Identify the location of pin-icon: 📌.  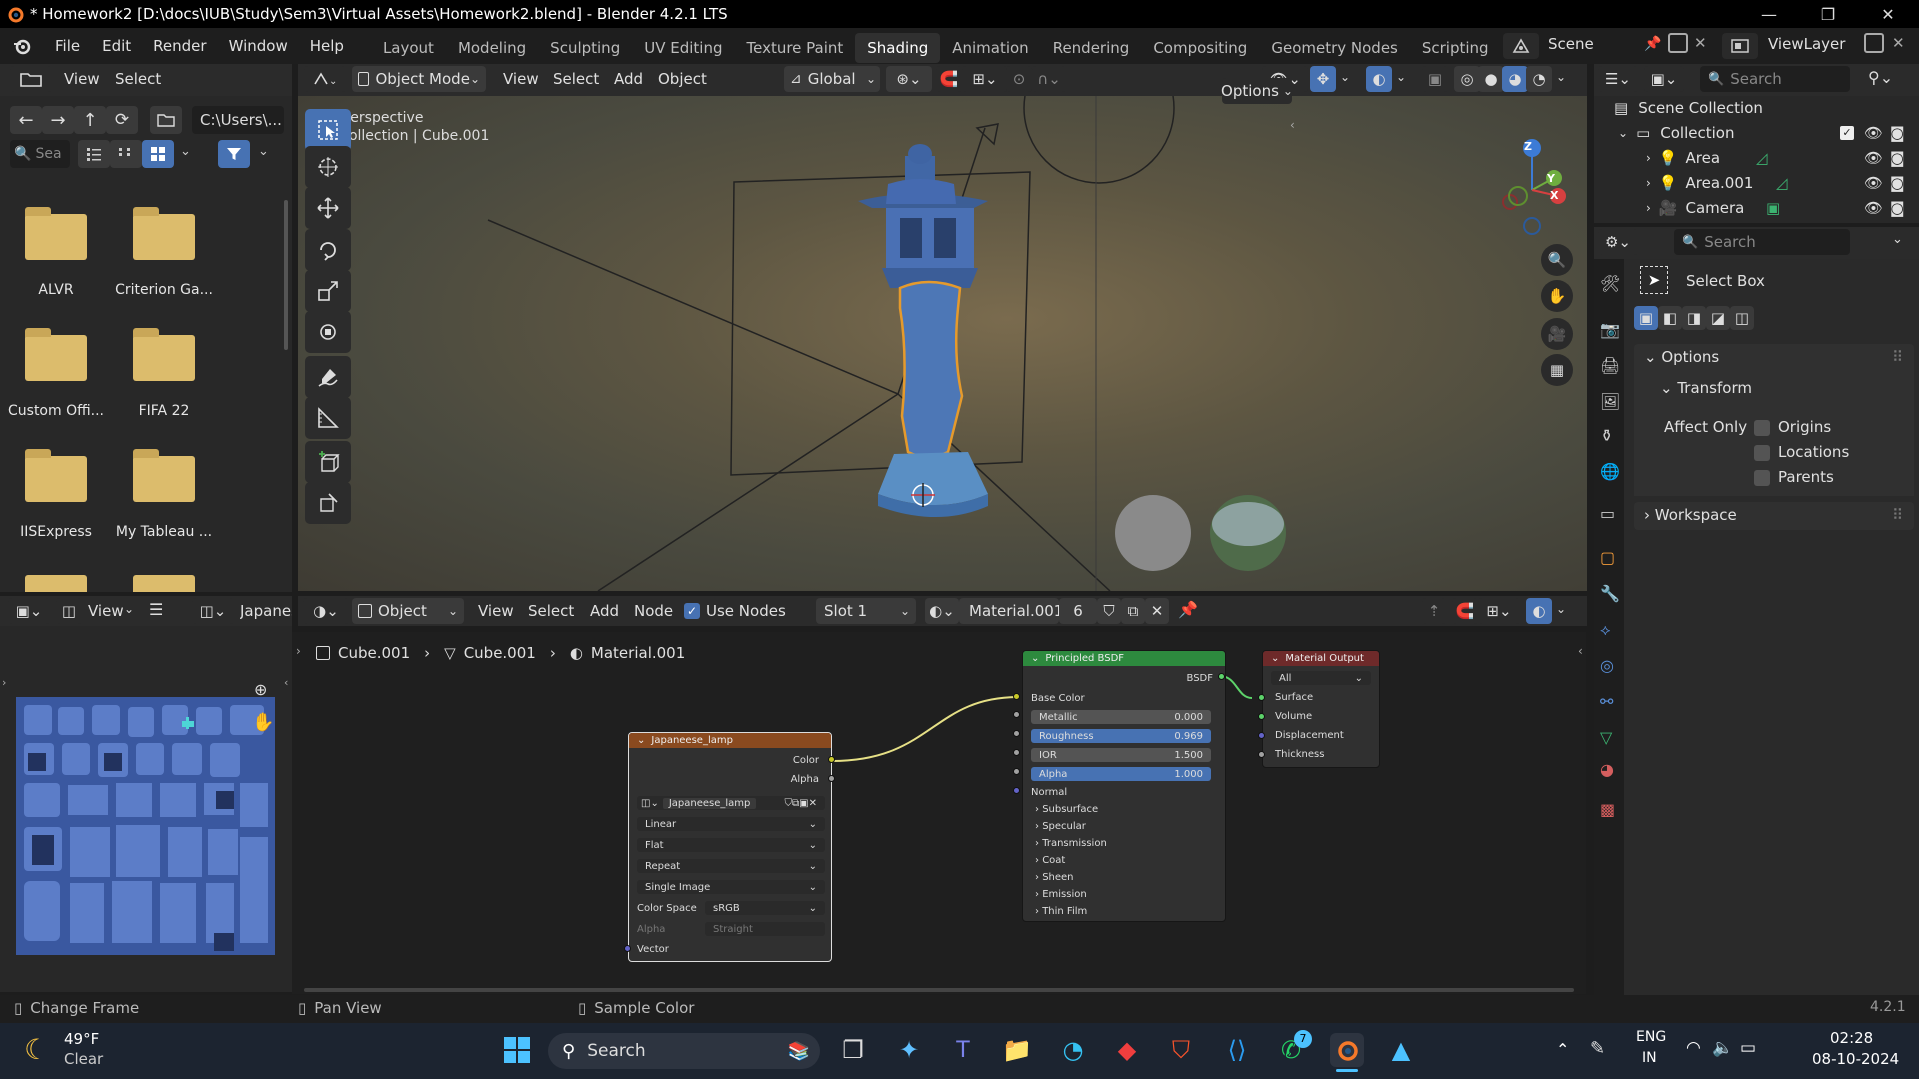
(1188, 609).